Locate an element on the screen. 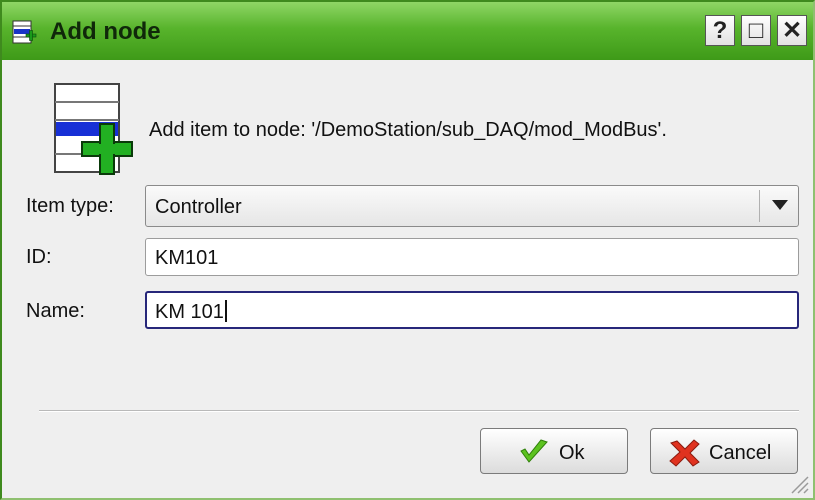 This screenshot has width=815, height=500. help-button: ? is located at coordinates (720, 30).